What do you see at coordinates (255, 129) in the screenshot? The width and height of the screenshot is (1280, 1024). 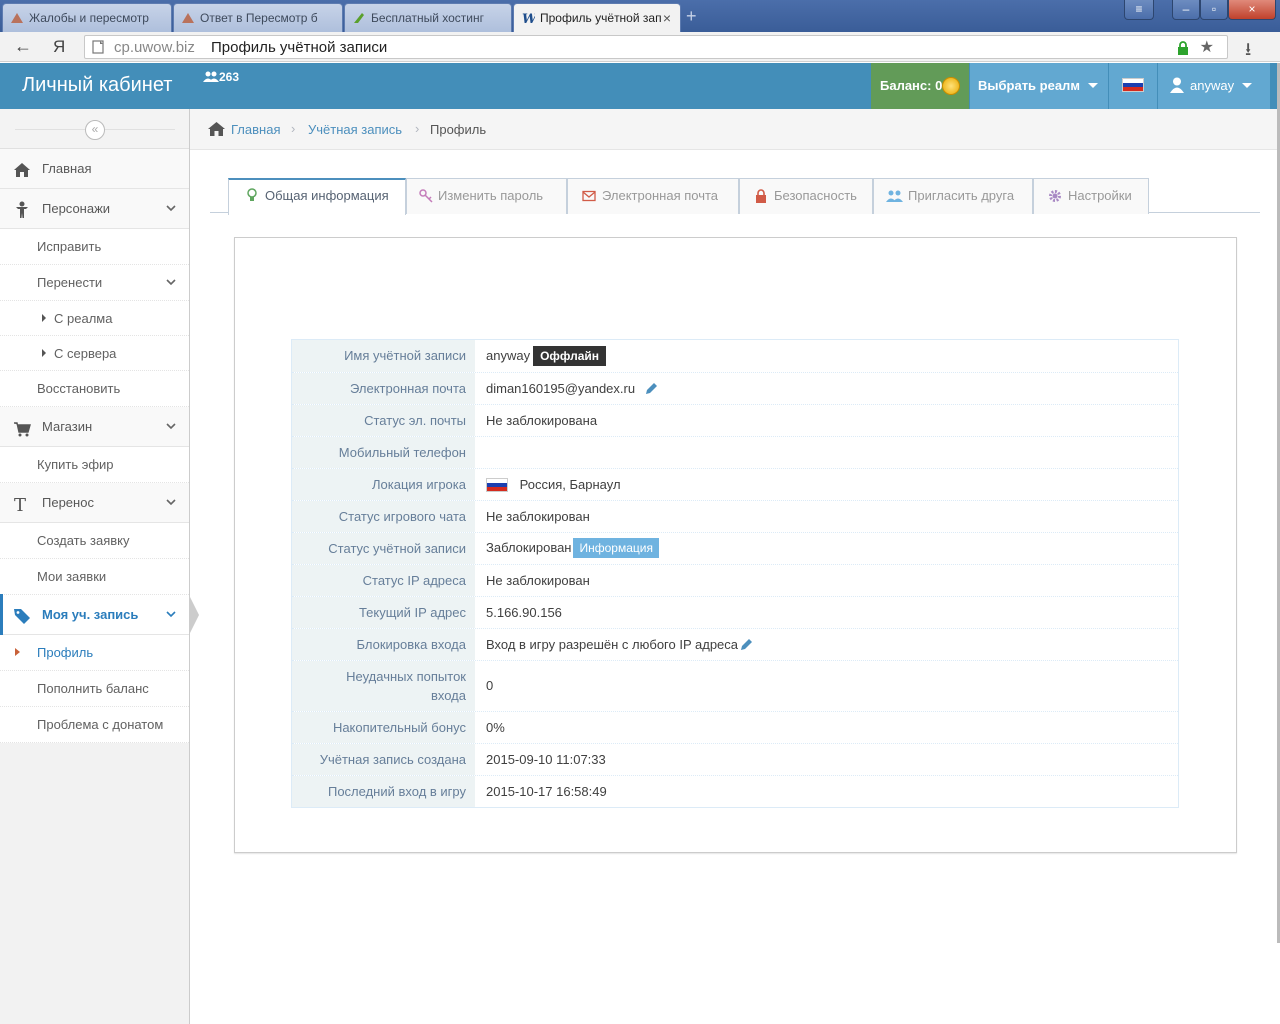 I see `breadcrumb-home: Главная` at bounding box center [255, 129].